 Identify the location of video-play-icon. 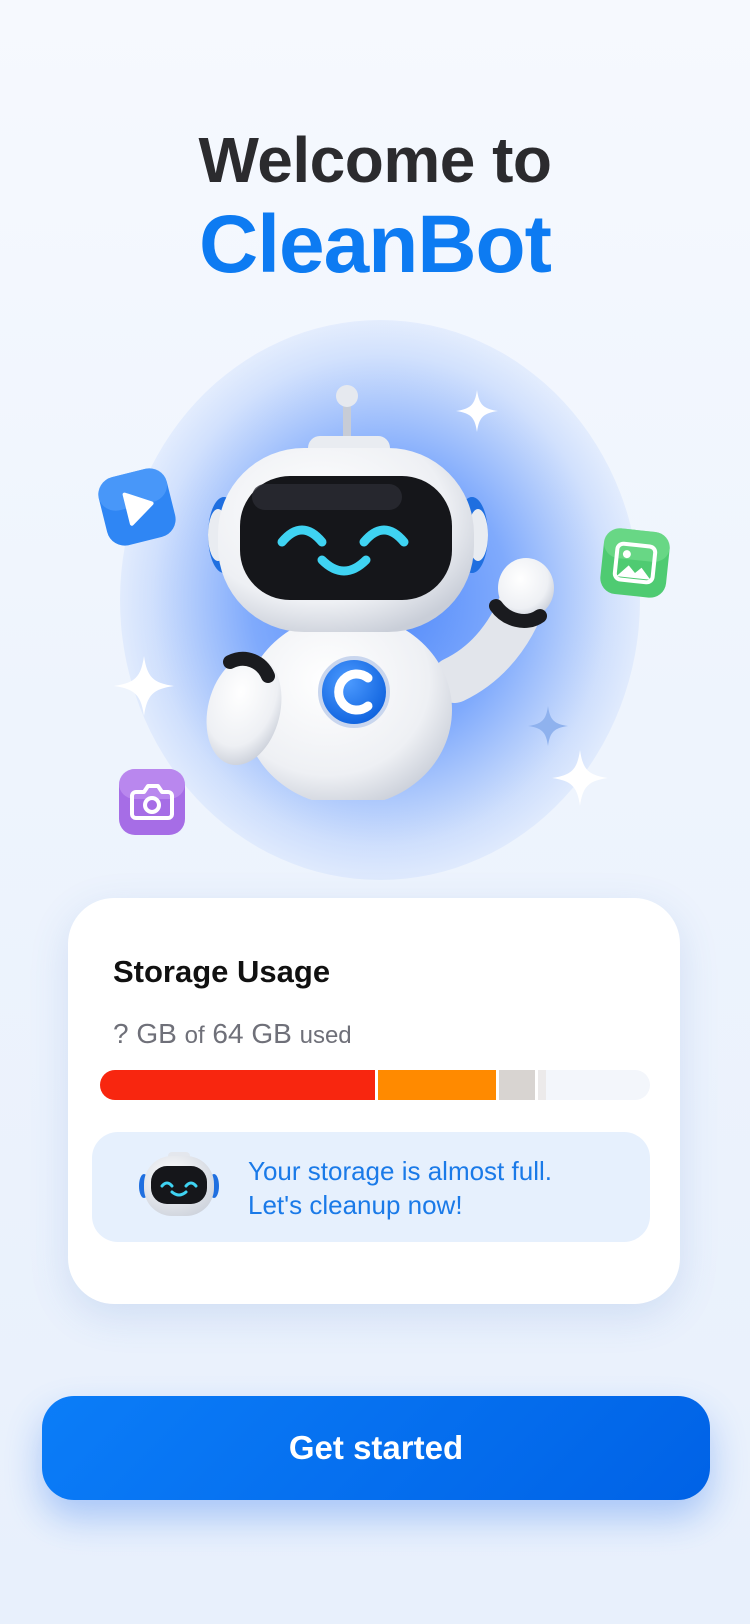
(137, 507).